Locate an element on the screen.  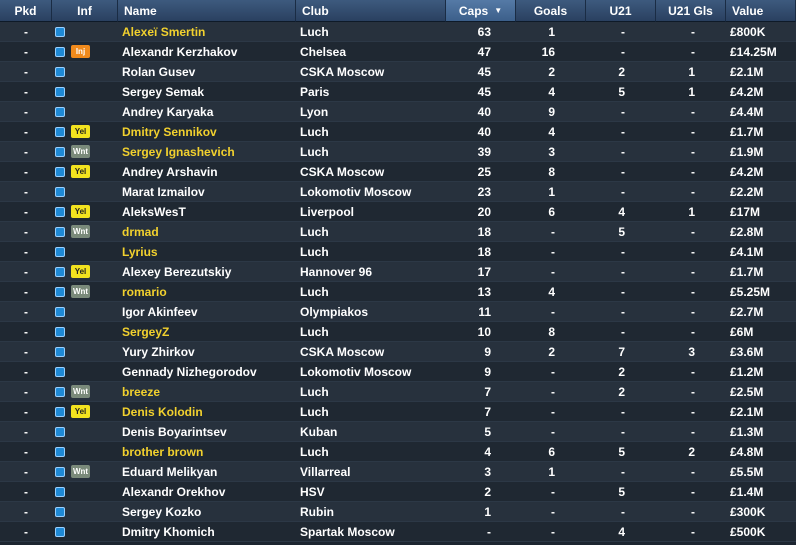
table-row: - Andrey Karyaka Lyon 40 9- - £4.4M is located at coordinates (398, 112).